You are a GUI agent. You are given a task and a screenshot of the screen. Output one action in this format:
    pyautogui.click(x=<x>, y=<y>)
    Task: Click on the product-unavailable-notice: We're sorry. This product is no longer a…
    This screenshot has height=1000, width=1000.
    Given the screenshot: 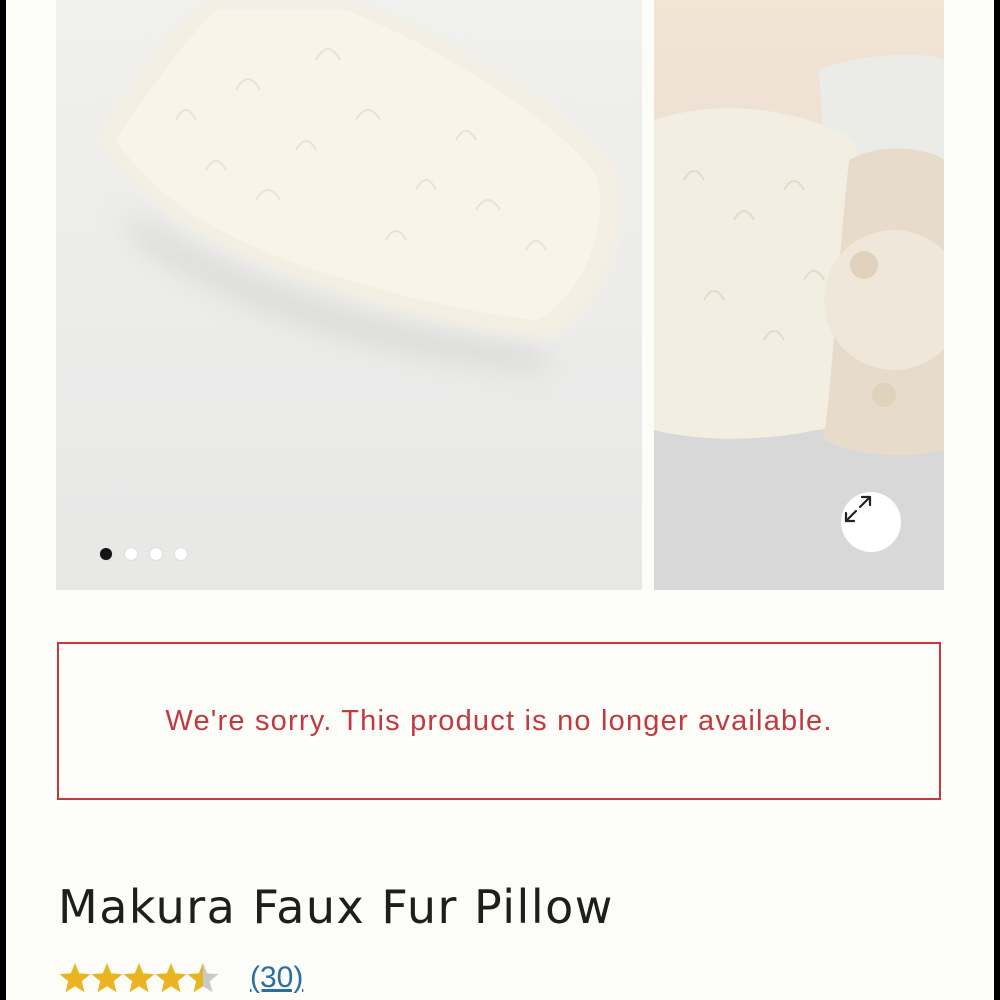 What is the action you would take?
    pyautogui.click(x=499, y=721)
    